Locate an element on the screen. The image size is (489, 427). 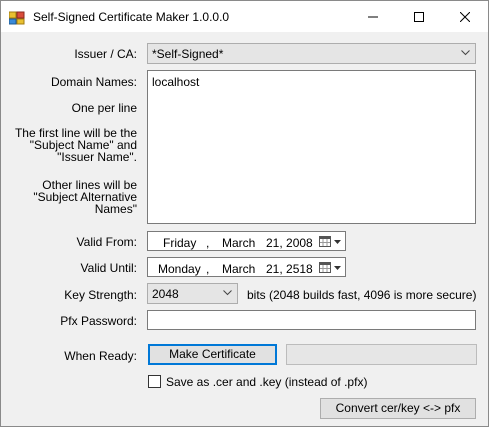
pfx-password-label: Pfx Password: is located at coordinates (98, 321).